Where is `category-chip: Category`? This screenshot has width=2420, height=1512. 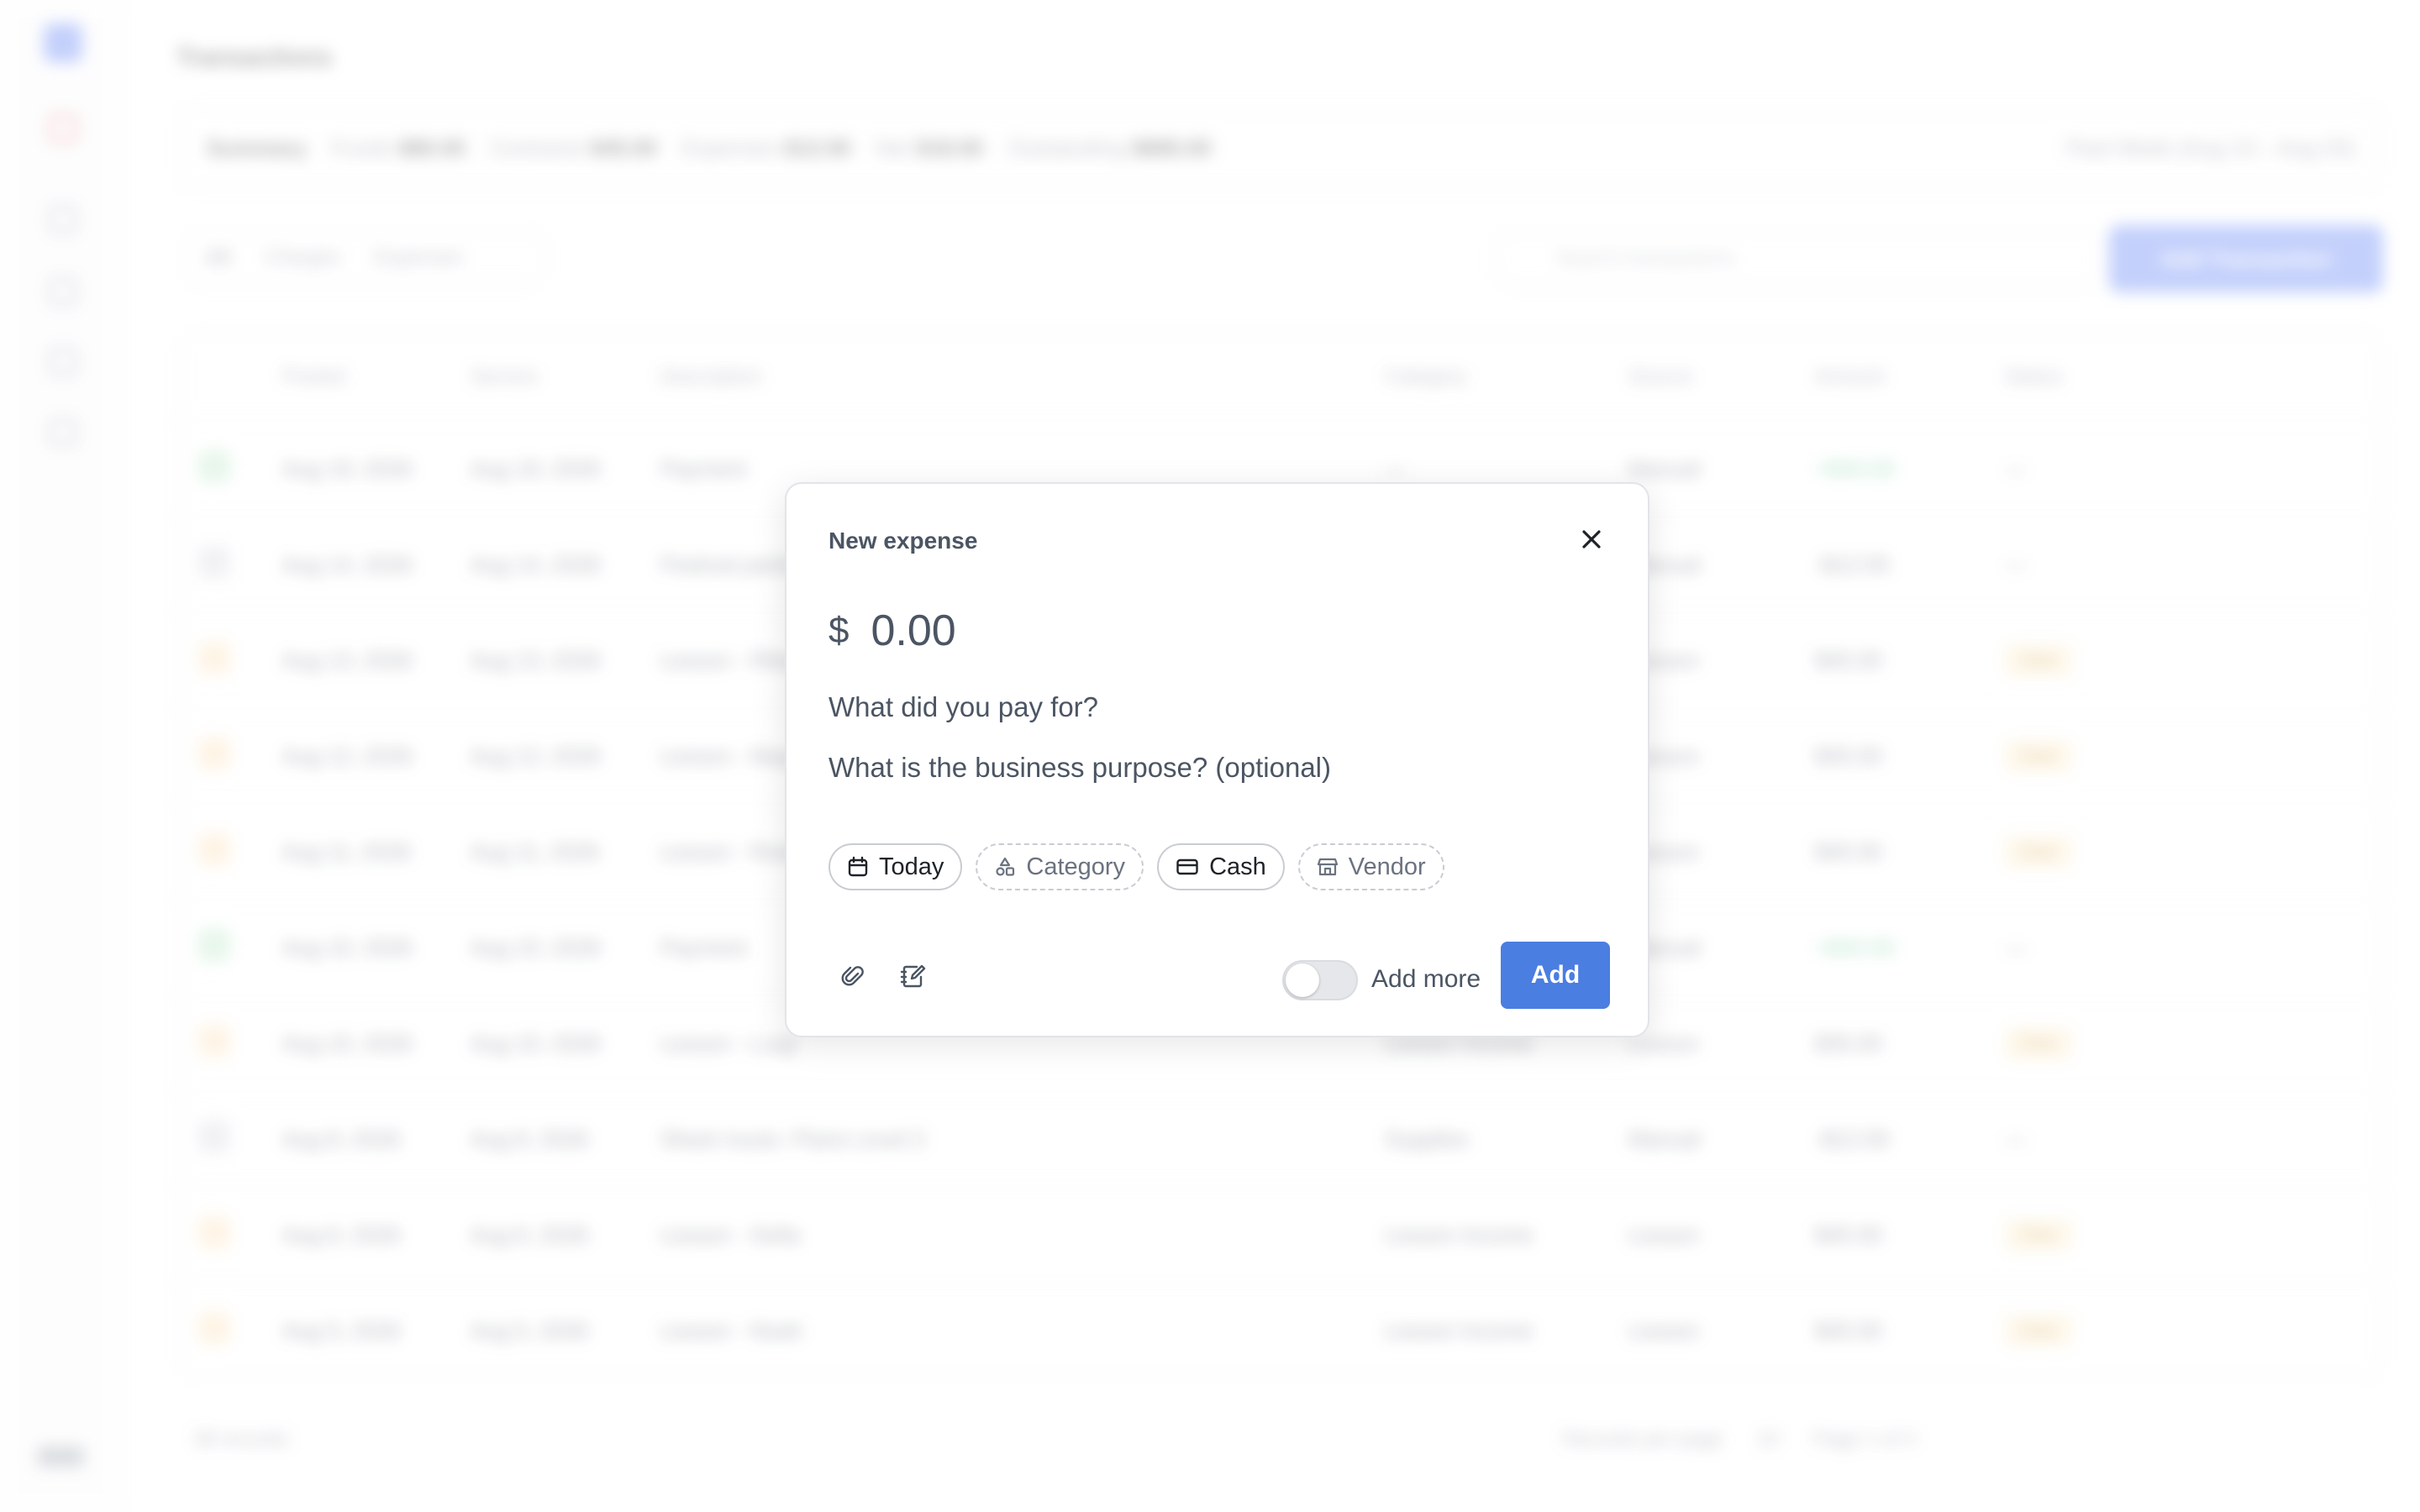 category-chip: Category is located at coordinates (1060, 866).